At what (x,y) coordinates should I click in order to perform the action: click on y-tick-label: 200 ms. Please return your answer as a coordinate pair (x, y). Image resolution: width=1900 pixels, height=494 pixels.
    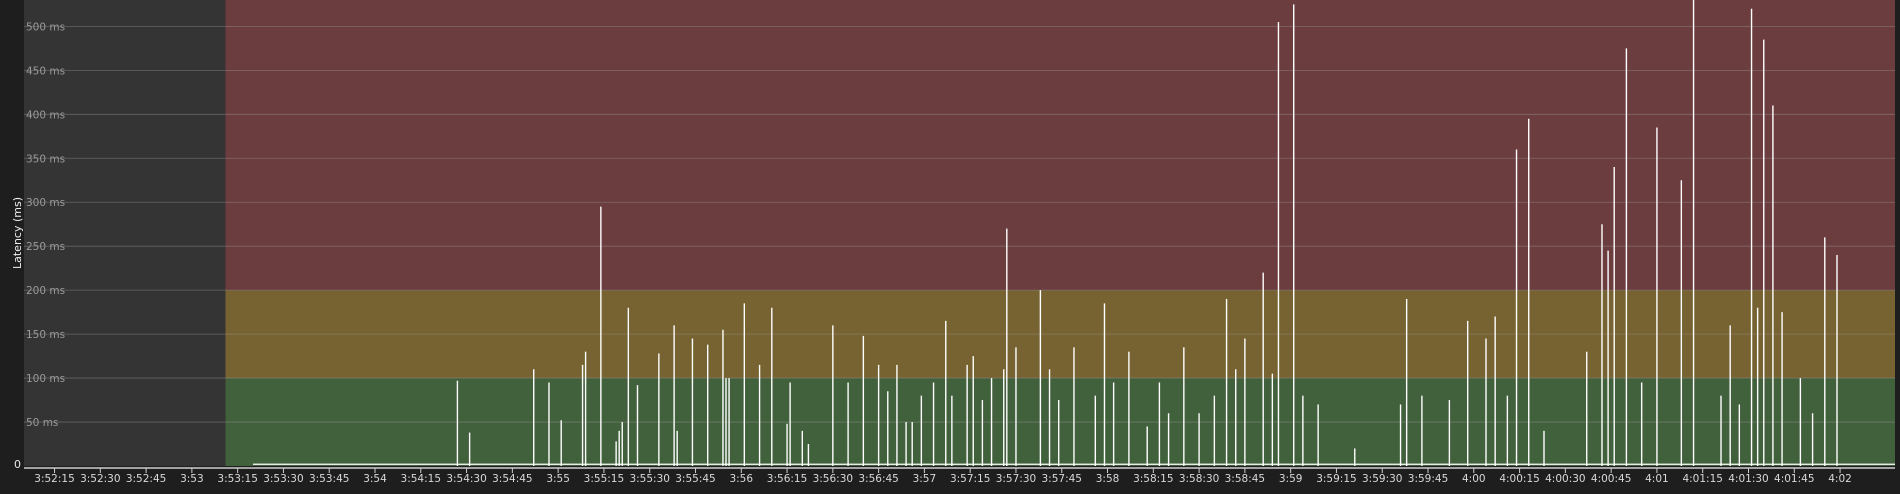
    Looking at the image, I should click on (45, 291).